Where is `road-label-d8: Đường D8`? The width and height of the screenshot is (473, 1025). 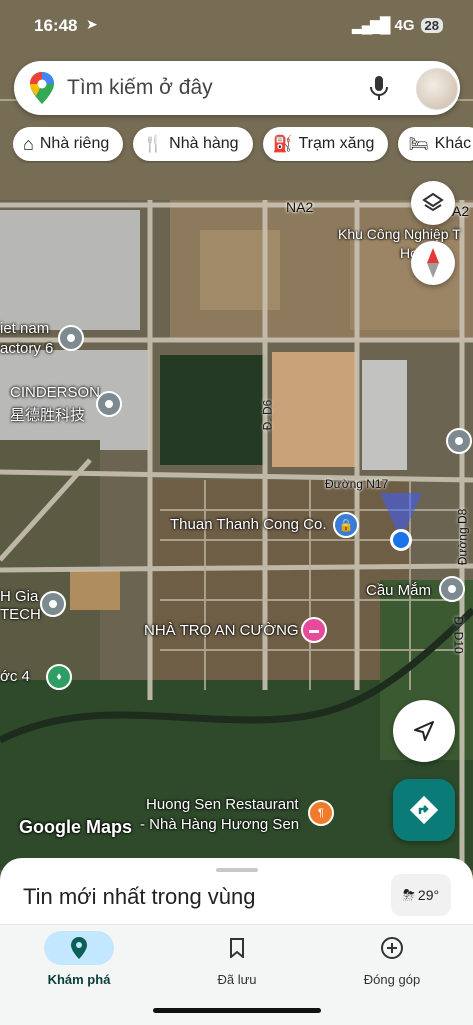 road-label-d8: Đường D8 is located at coordinates (462, 537).